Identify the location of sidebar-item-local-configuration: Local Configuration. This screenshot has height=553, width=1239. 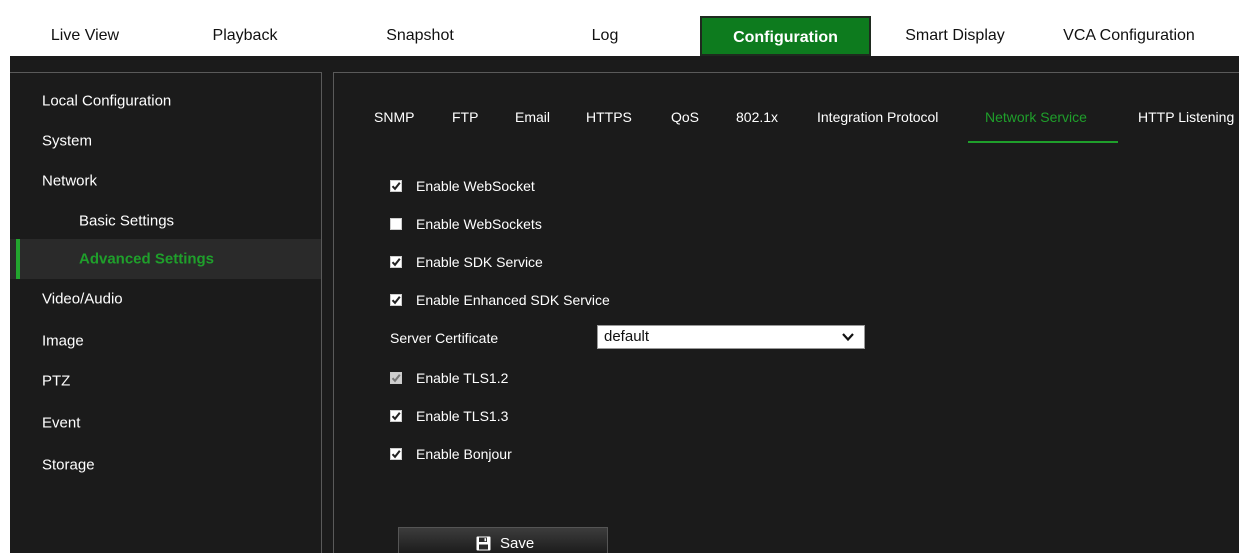
(165, 101).